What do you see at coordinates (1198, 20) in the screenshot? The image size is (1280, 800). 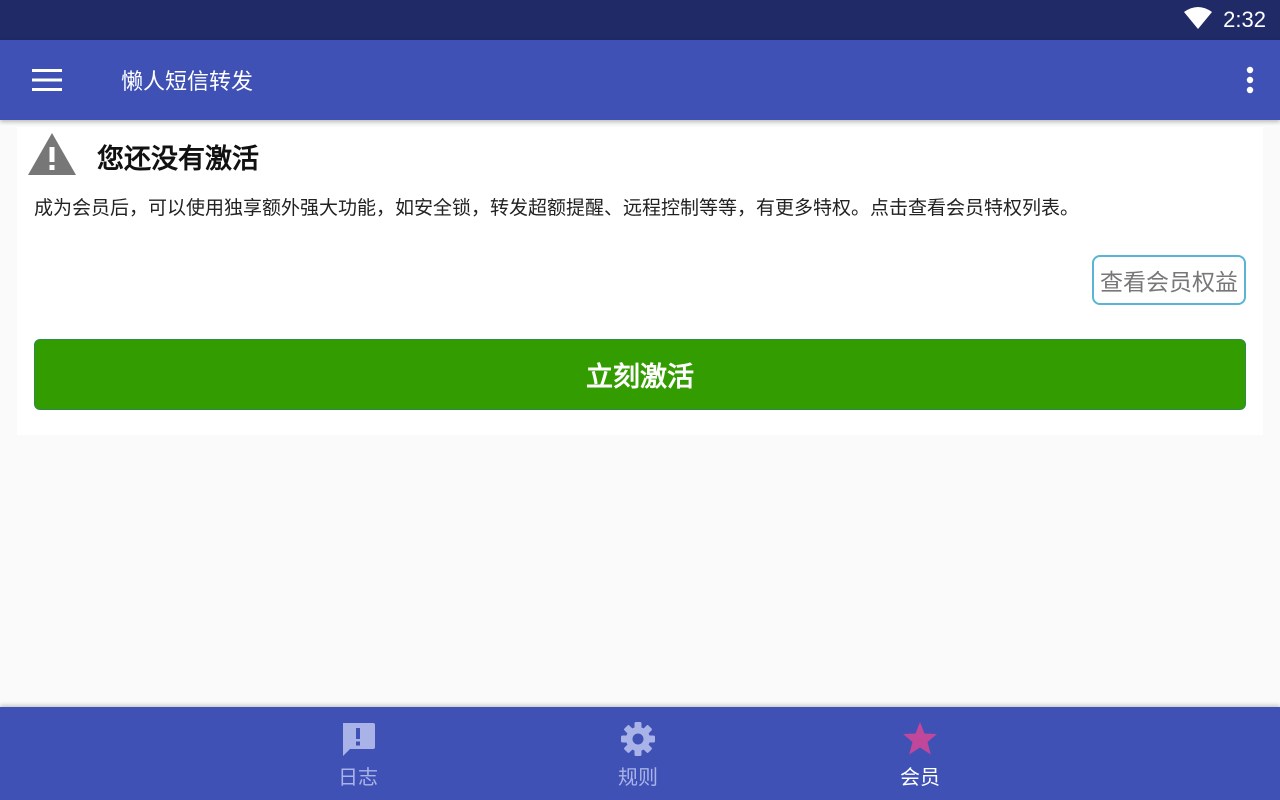 I see `wifi-icon` at bounding box center [1198, 20].